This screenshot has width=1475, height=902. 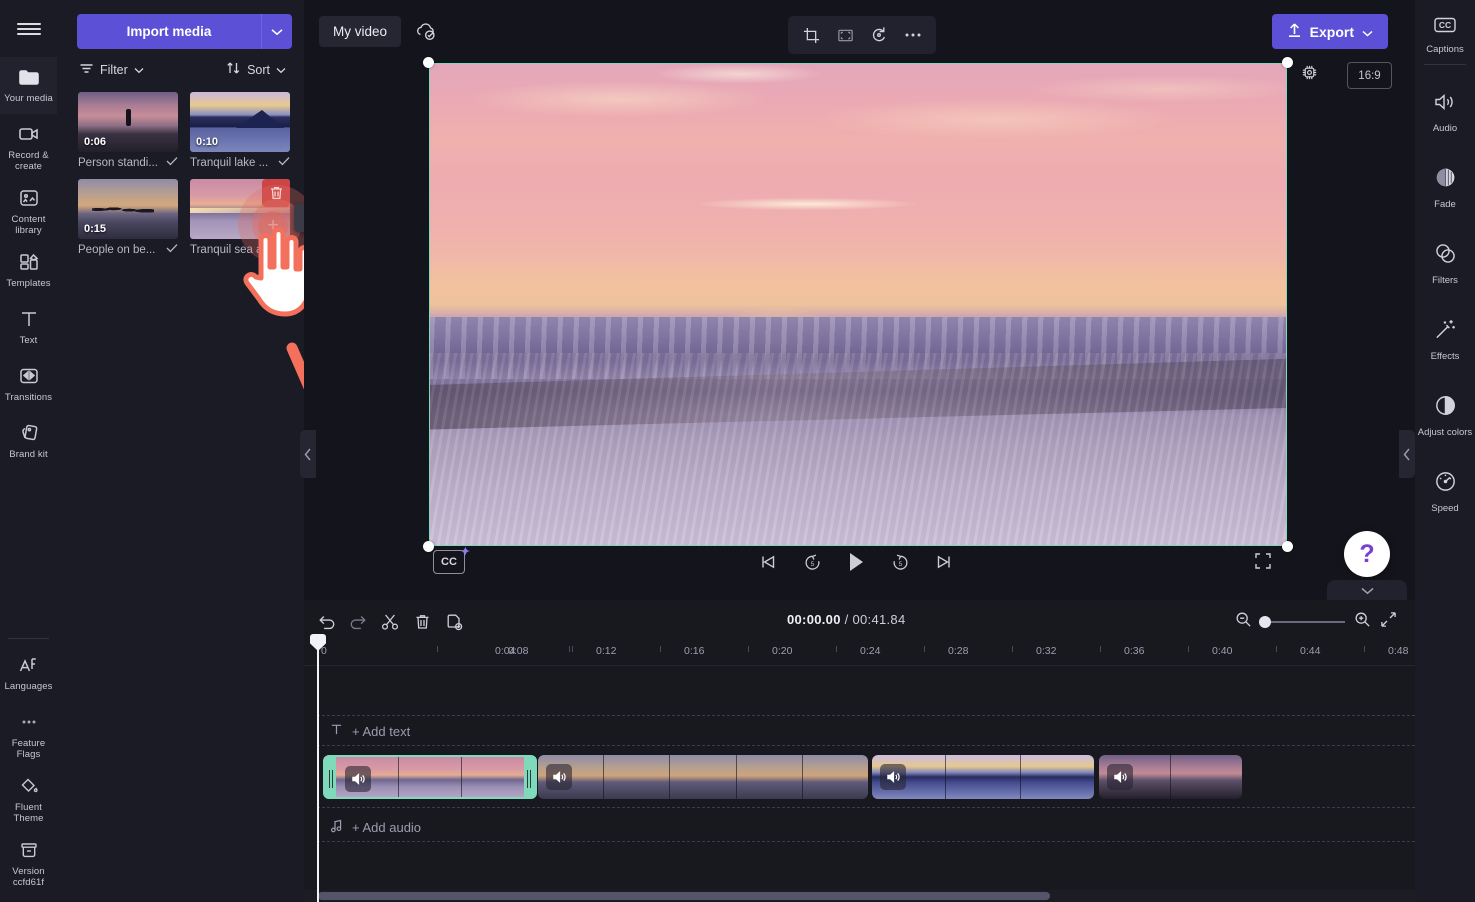 What do you see at coordinates (812, 562) in the screenshot?
I see `rewind-5-button: 5` at bounding box center [812, 562].